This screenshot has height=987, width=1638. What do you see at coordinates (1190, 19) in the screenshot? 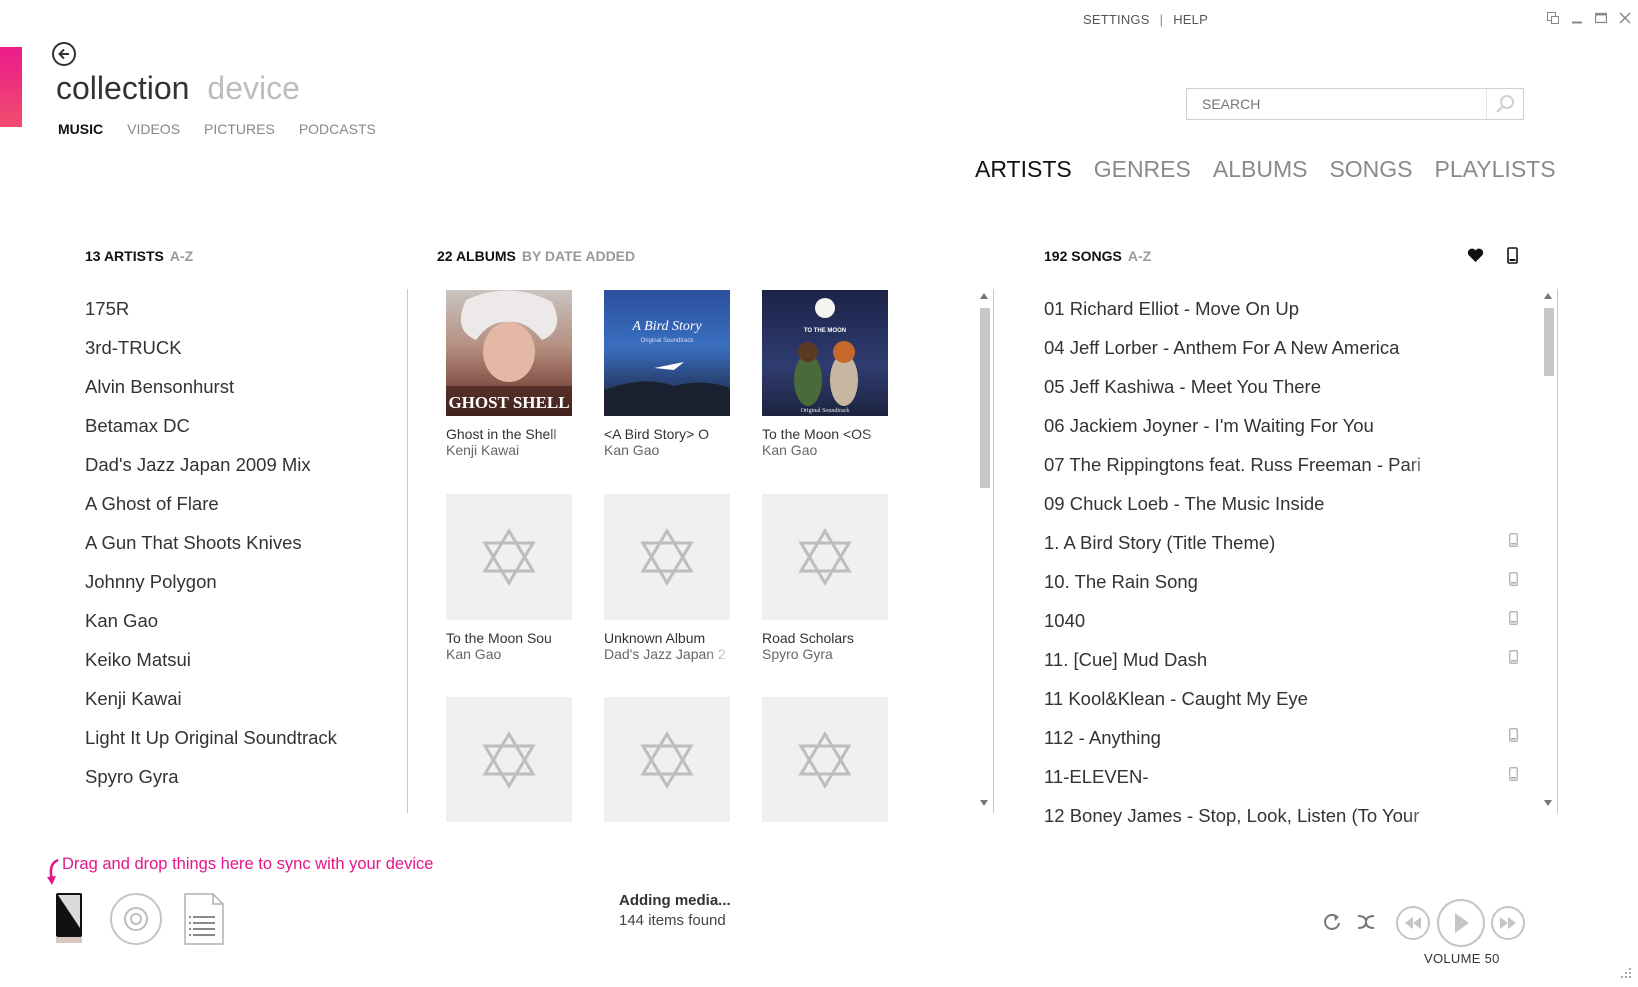
I see `help-link: HELP` at bounding box center [1190, 19].